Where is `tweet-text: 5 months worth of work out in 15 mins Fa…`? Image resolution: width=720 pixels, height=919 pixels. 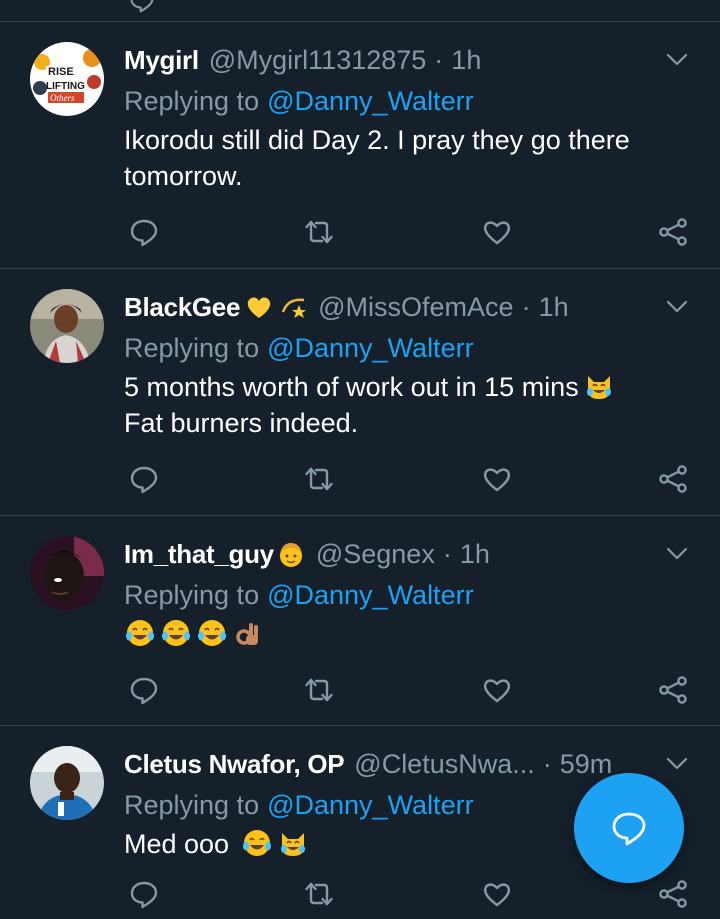
tweet-text: 5 months worth of work out in 15 mins Fa… is located at coordinates (392, 405).